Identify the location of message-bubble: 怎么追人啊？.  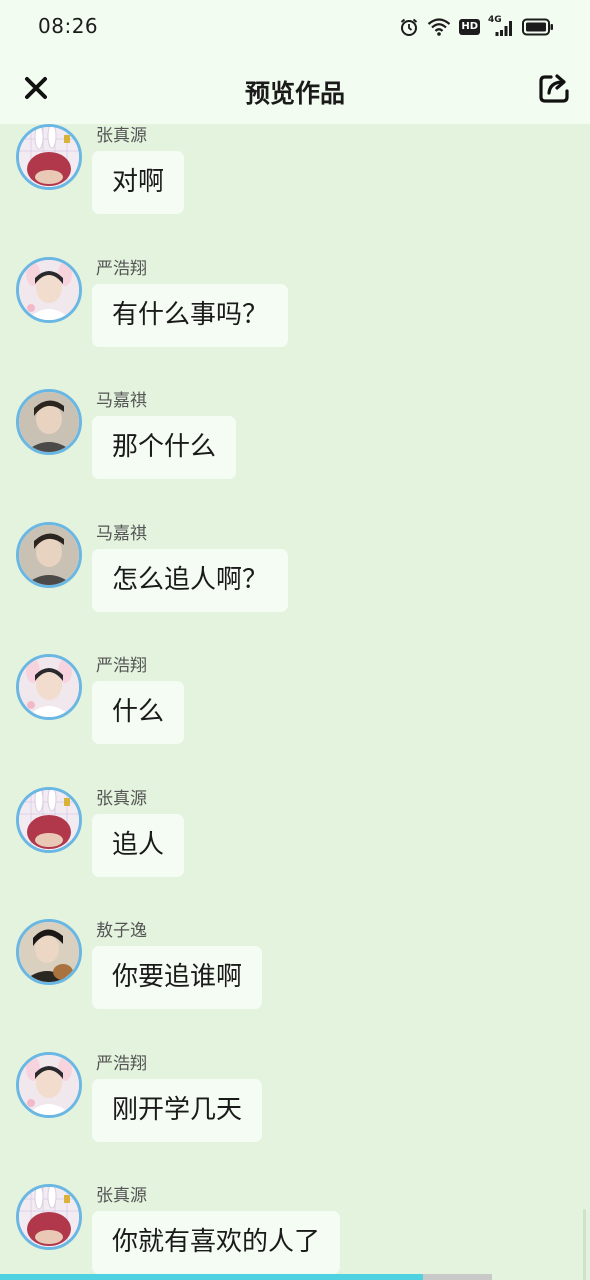
(190, 580).